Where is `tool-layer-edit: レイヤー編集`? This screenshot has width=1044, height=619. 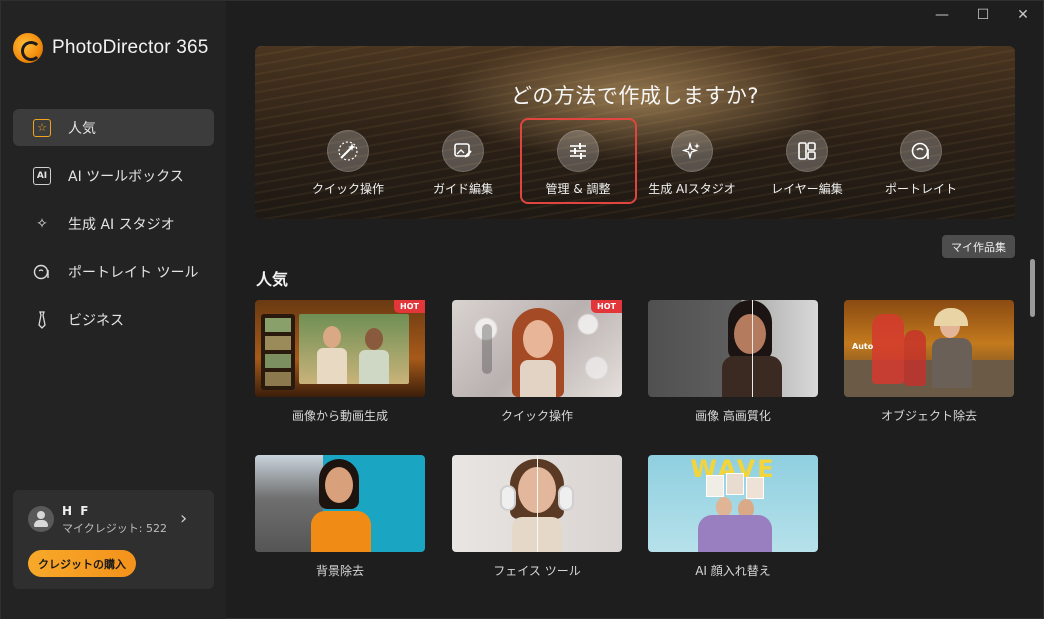 tool-layer-edit: レイヤー編集 is located at coordinates (807, 163).